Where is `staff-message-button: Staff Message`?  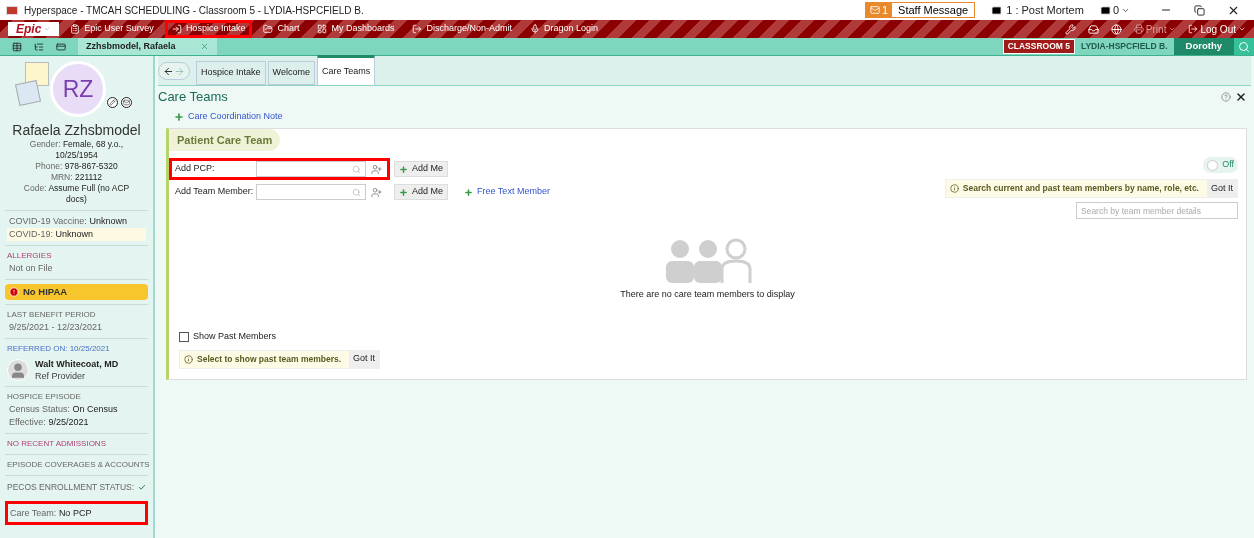
staff-message-button: Staff Message is located at coordinates (933, 10).